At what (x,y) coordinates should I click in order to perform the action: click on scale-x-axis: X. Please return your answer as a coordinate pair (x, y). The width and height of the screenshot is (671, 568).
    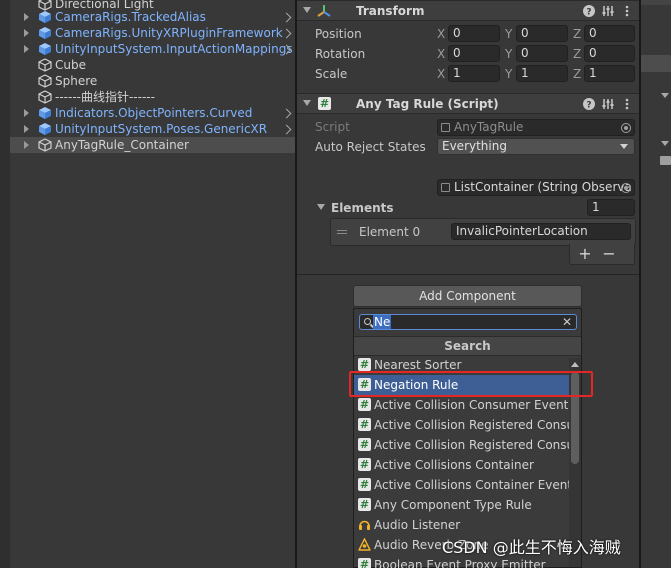
    Looking at the image, I should click on (441, 74).